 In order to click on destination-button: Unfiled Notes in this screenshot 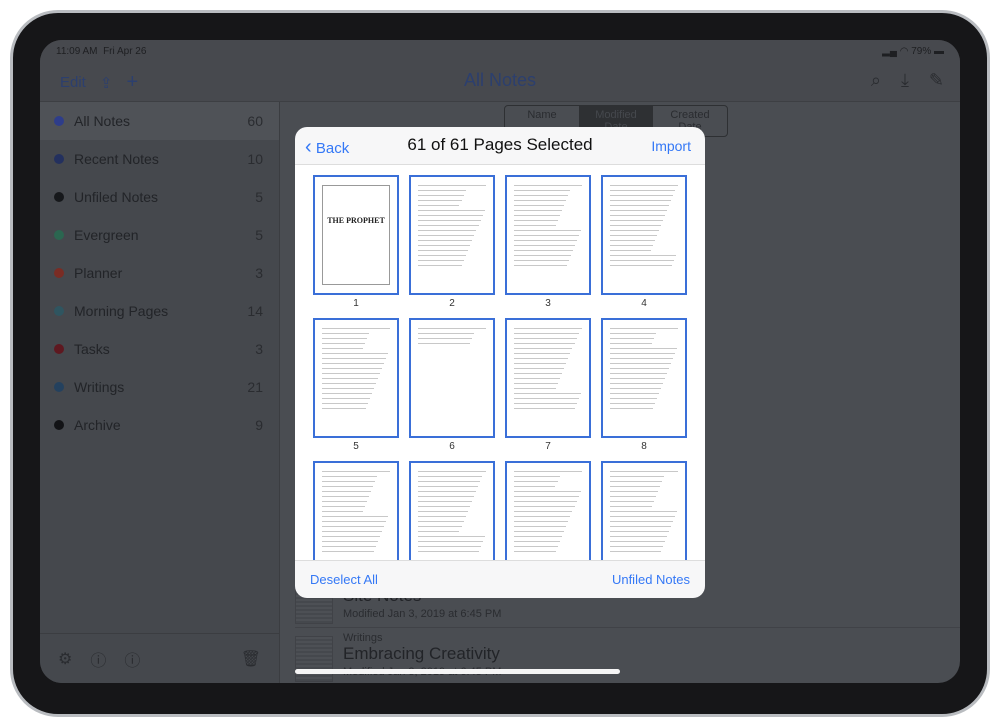, I will do `click(651, 579)`.